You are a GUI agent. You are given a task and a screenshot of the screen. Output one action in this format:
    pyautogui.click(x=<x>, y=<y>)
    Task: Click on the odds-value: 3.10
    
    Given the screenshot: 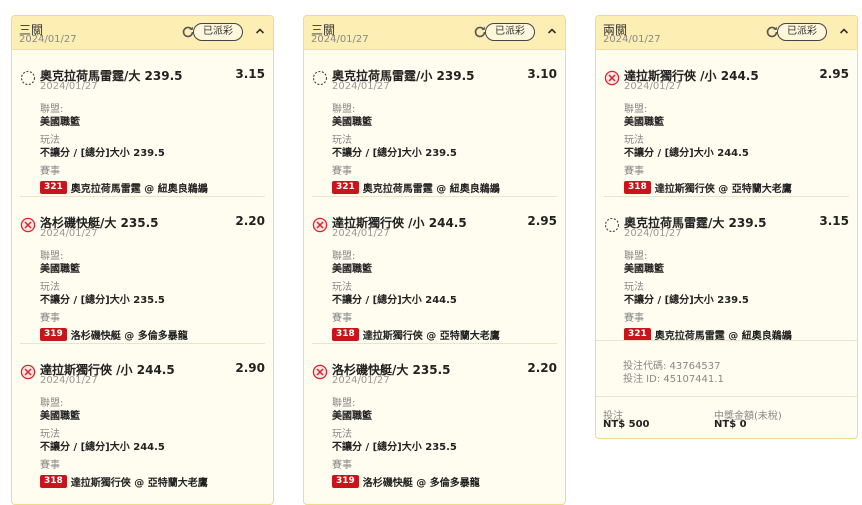 What is the action you would take?
    pyautogui.click(x=542, y=74)
    